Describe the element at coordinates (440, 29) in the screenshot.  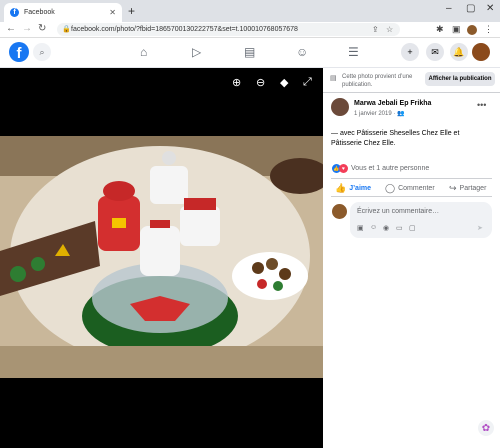
I see `extensions-icon: ✱` at that location.